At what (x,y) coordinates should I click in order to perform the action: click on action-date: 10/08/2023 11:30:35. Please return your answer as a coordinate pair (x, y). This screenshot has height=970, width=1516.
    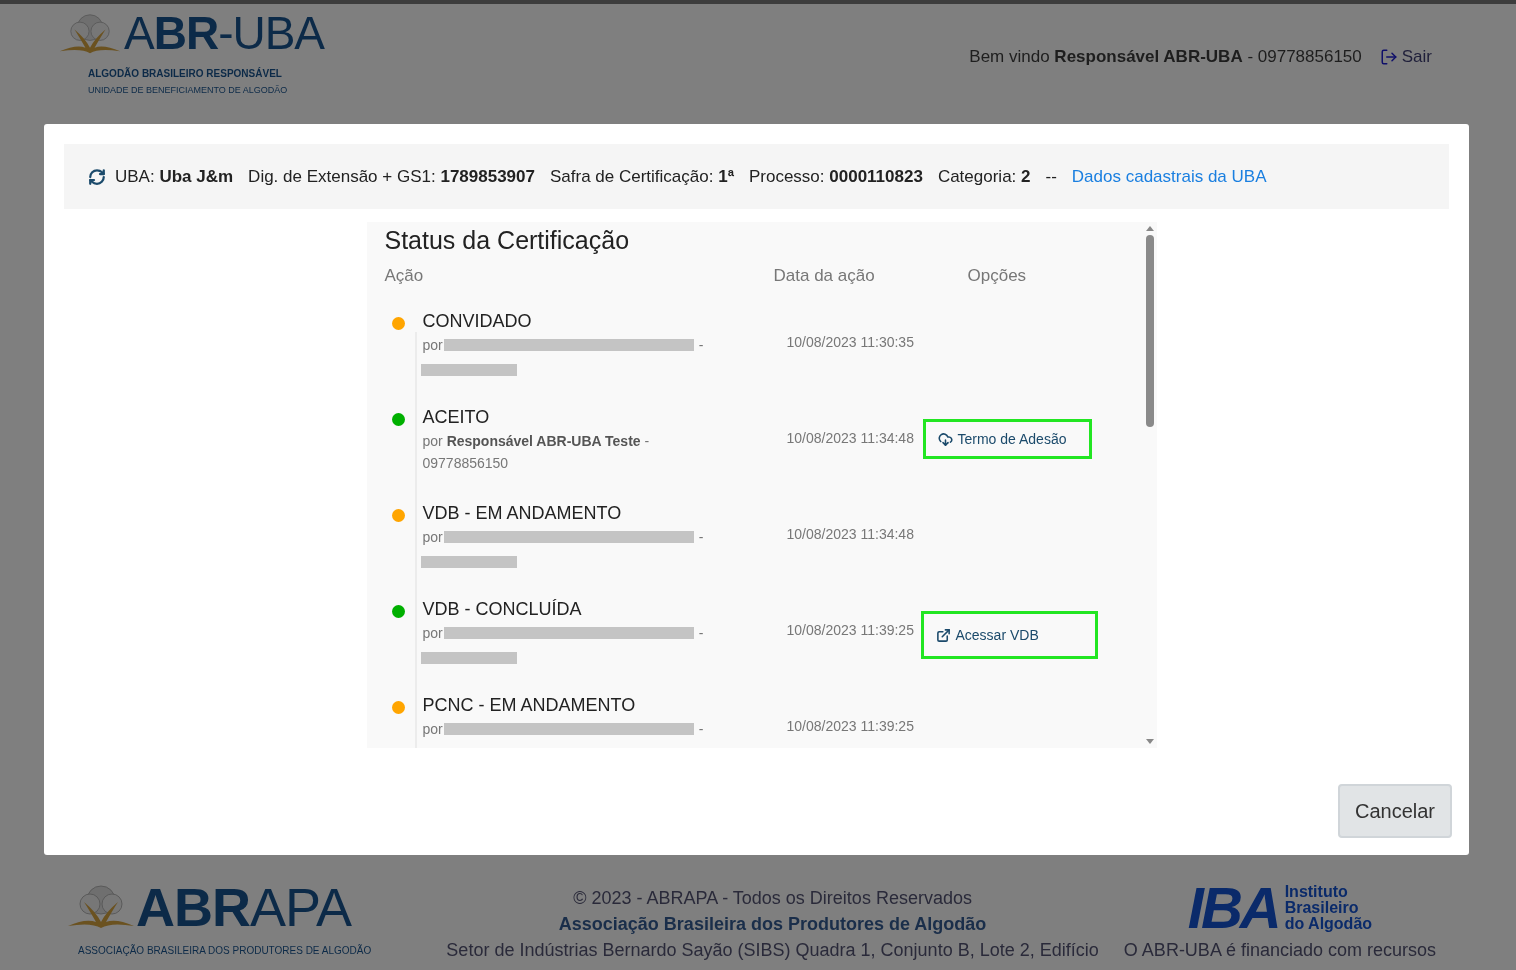
    Looking at the image, I should click on (850, 342).